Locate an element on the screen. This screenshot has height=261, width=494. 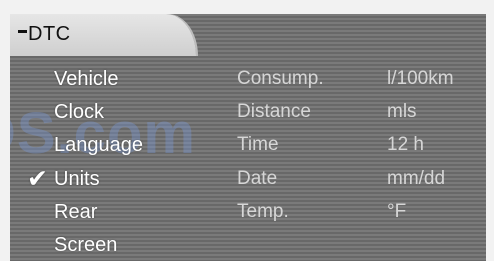
units-row-time: Time 12 h is located at coordinates (248, 145).